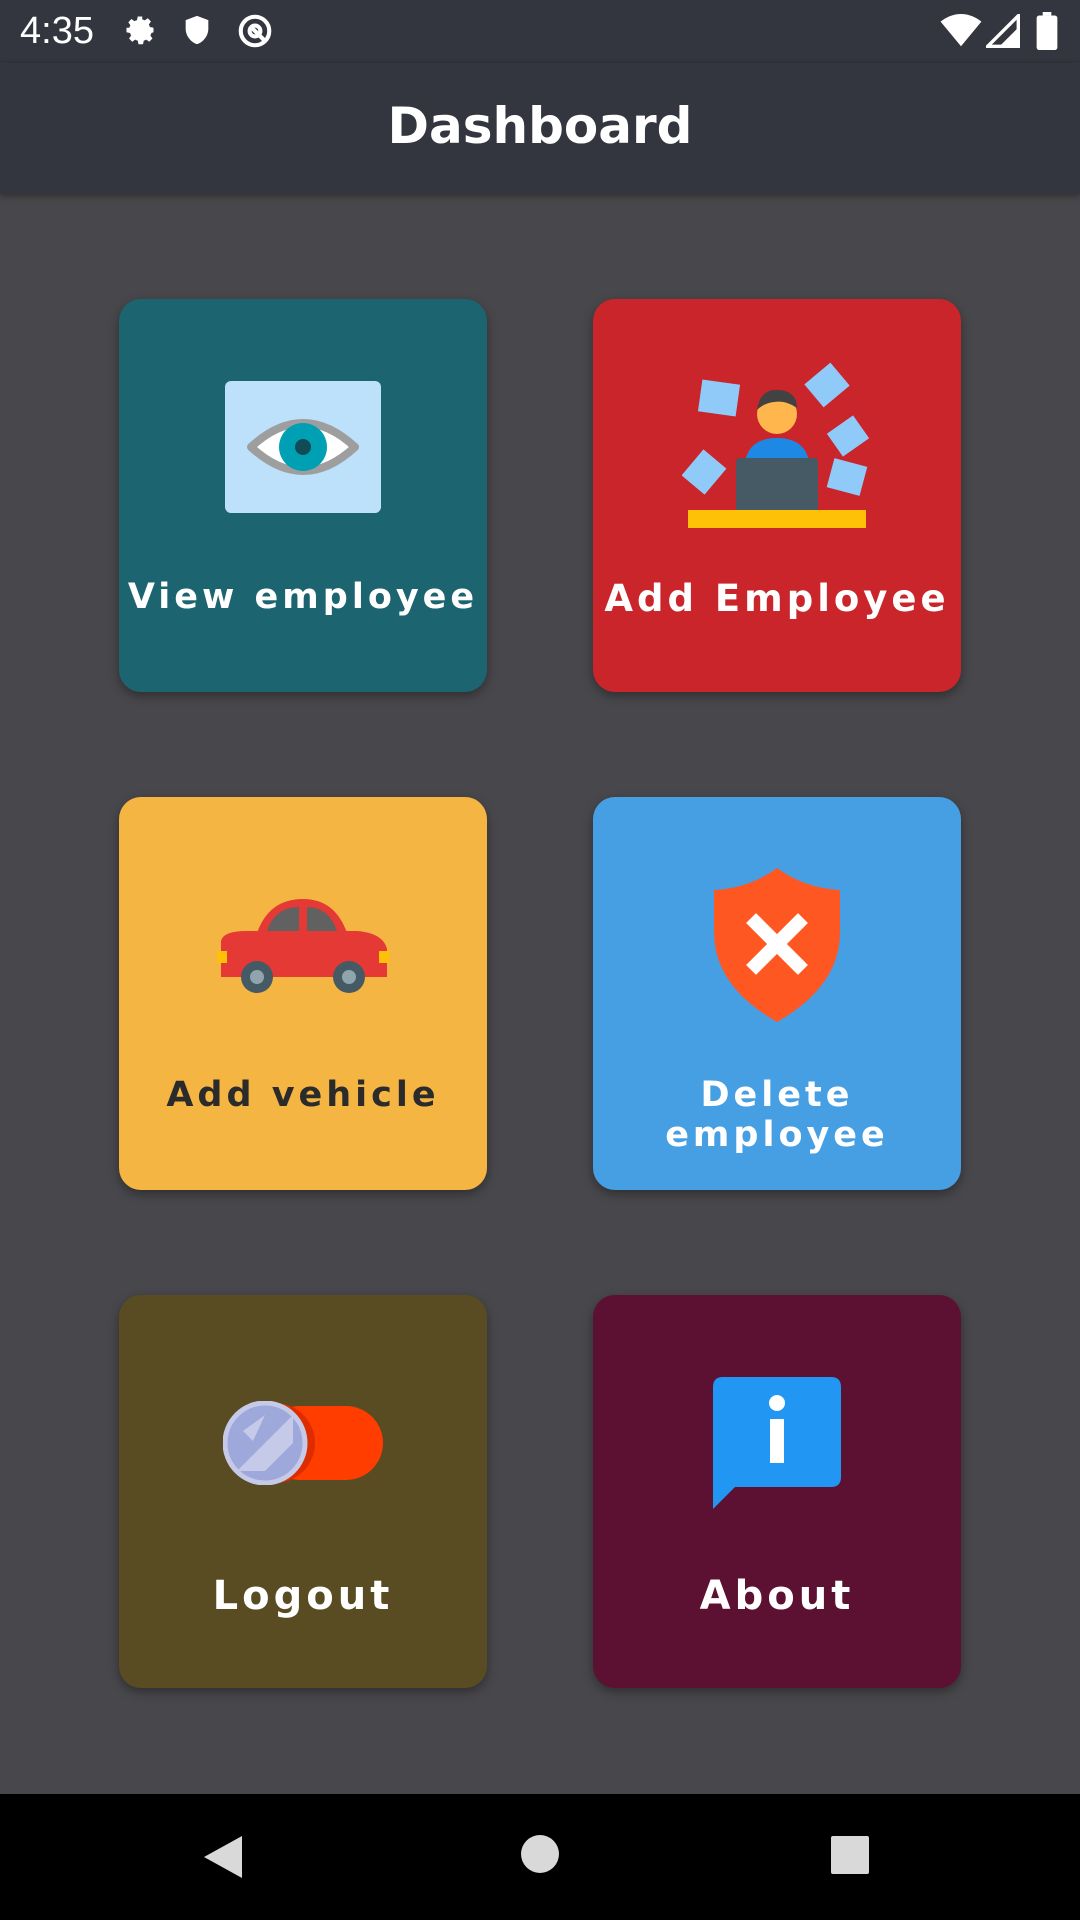 The image size is (1080, 1920). I want to click on card-label: View employee, so click(303, 597).